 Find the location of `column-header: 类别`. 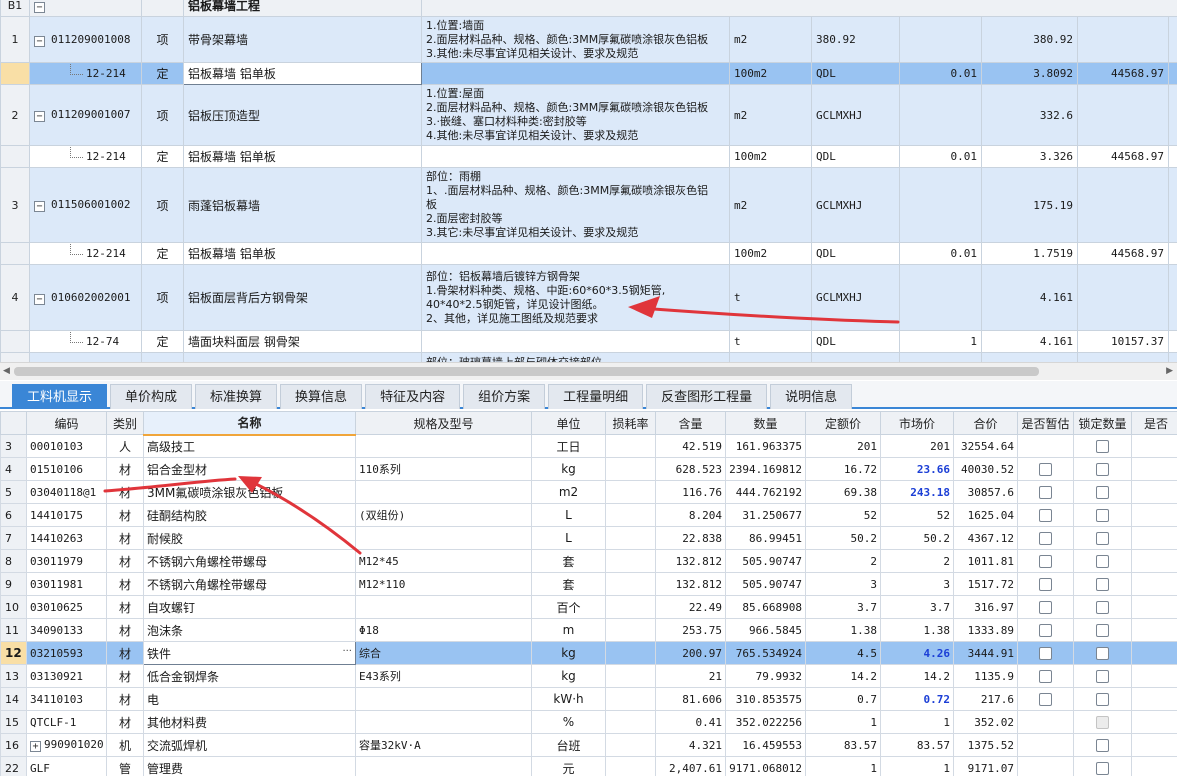

column-header: 类别 is located at coordinates (125, 423).